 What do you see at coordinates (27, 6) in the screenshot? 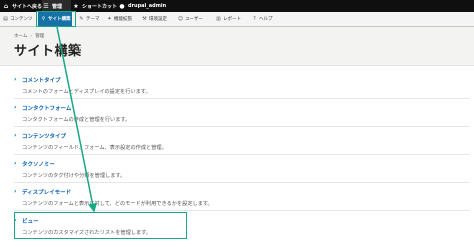
I see `back-to-site-label: サイトへ戻る` at bounding box center [27, 6].